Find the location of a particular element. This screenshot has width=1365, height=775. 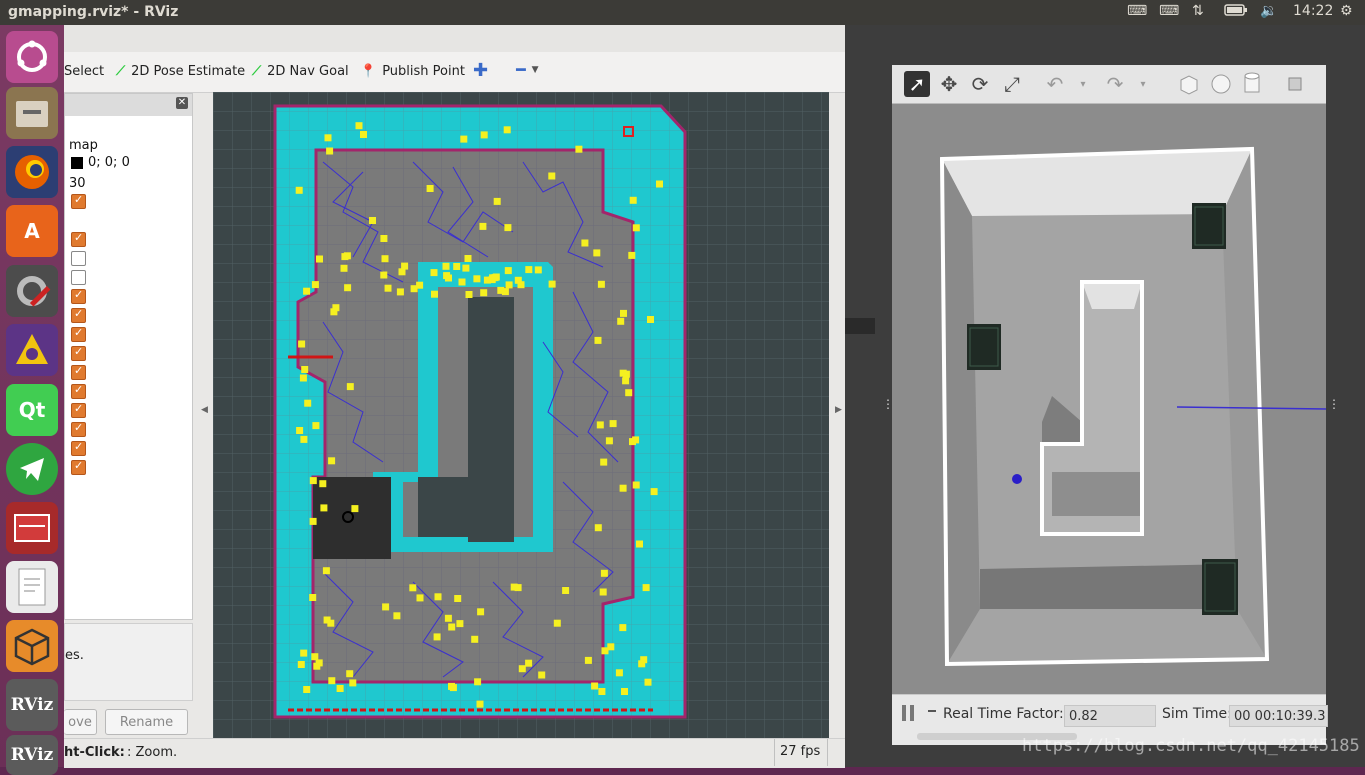

gazebo-title-strip is located at coordinates (1105, 28).